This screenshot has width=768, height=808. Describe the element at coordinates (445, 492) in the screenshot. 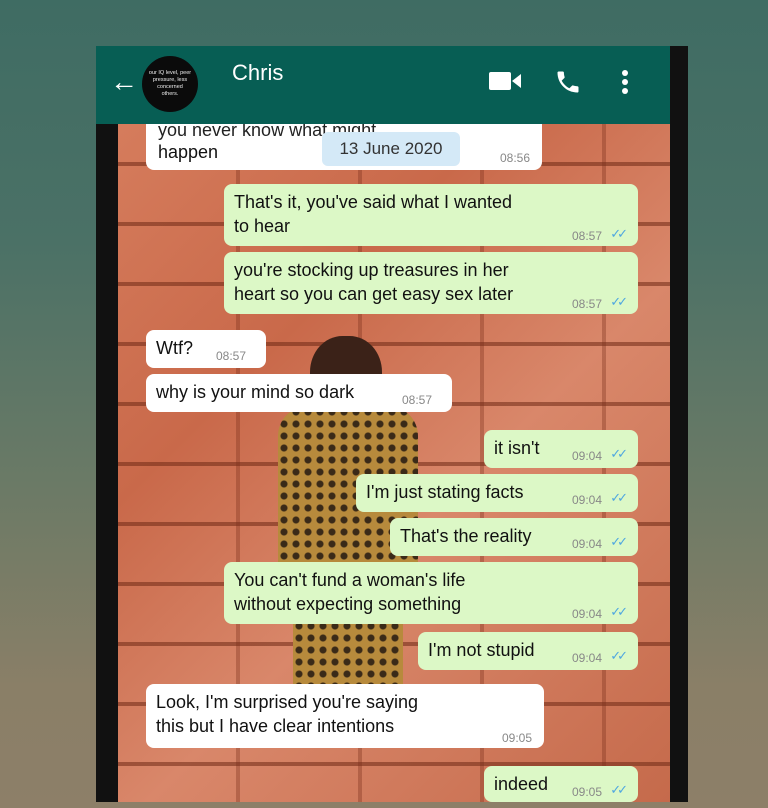

I see `message-text: I'm just stating facts` at that location.